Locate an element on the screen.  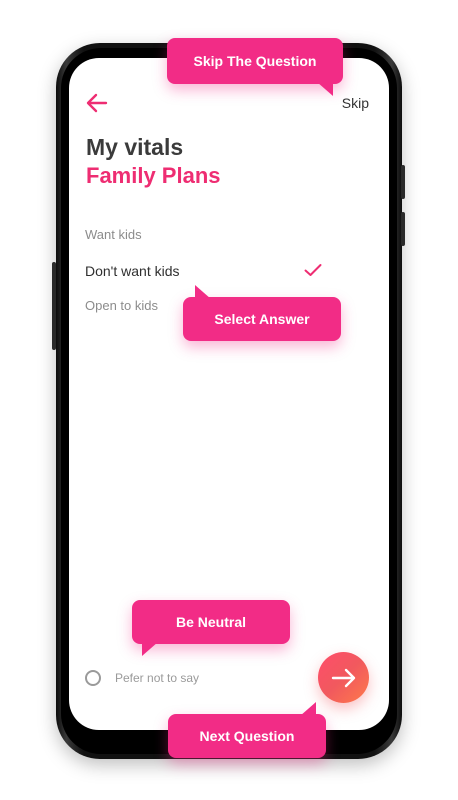
option-dont-want-kids: Don't want kids is located at coordinates (132, 271).